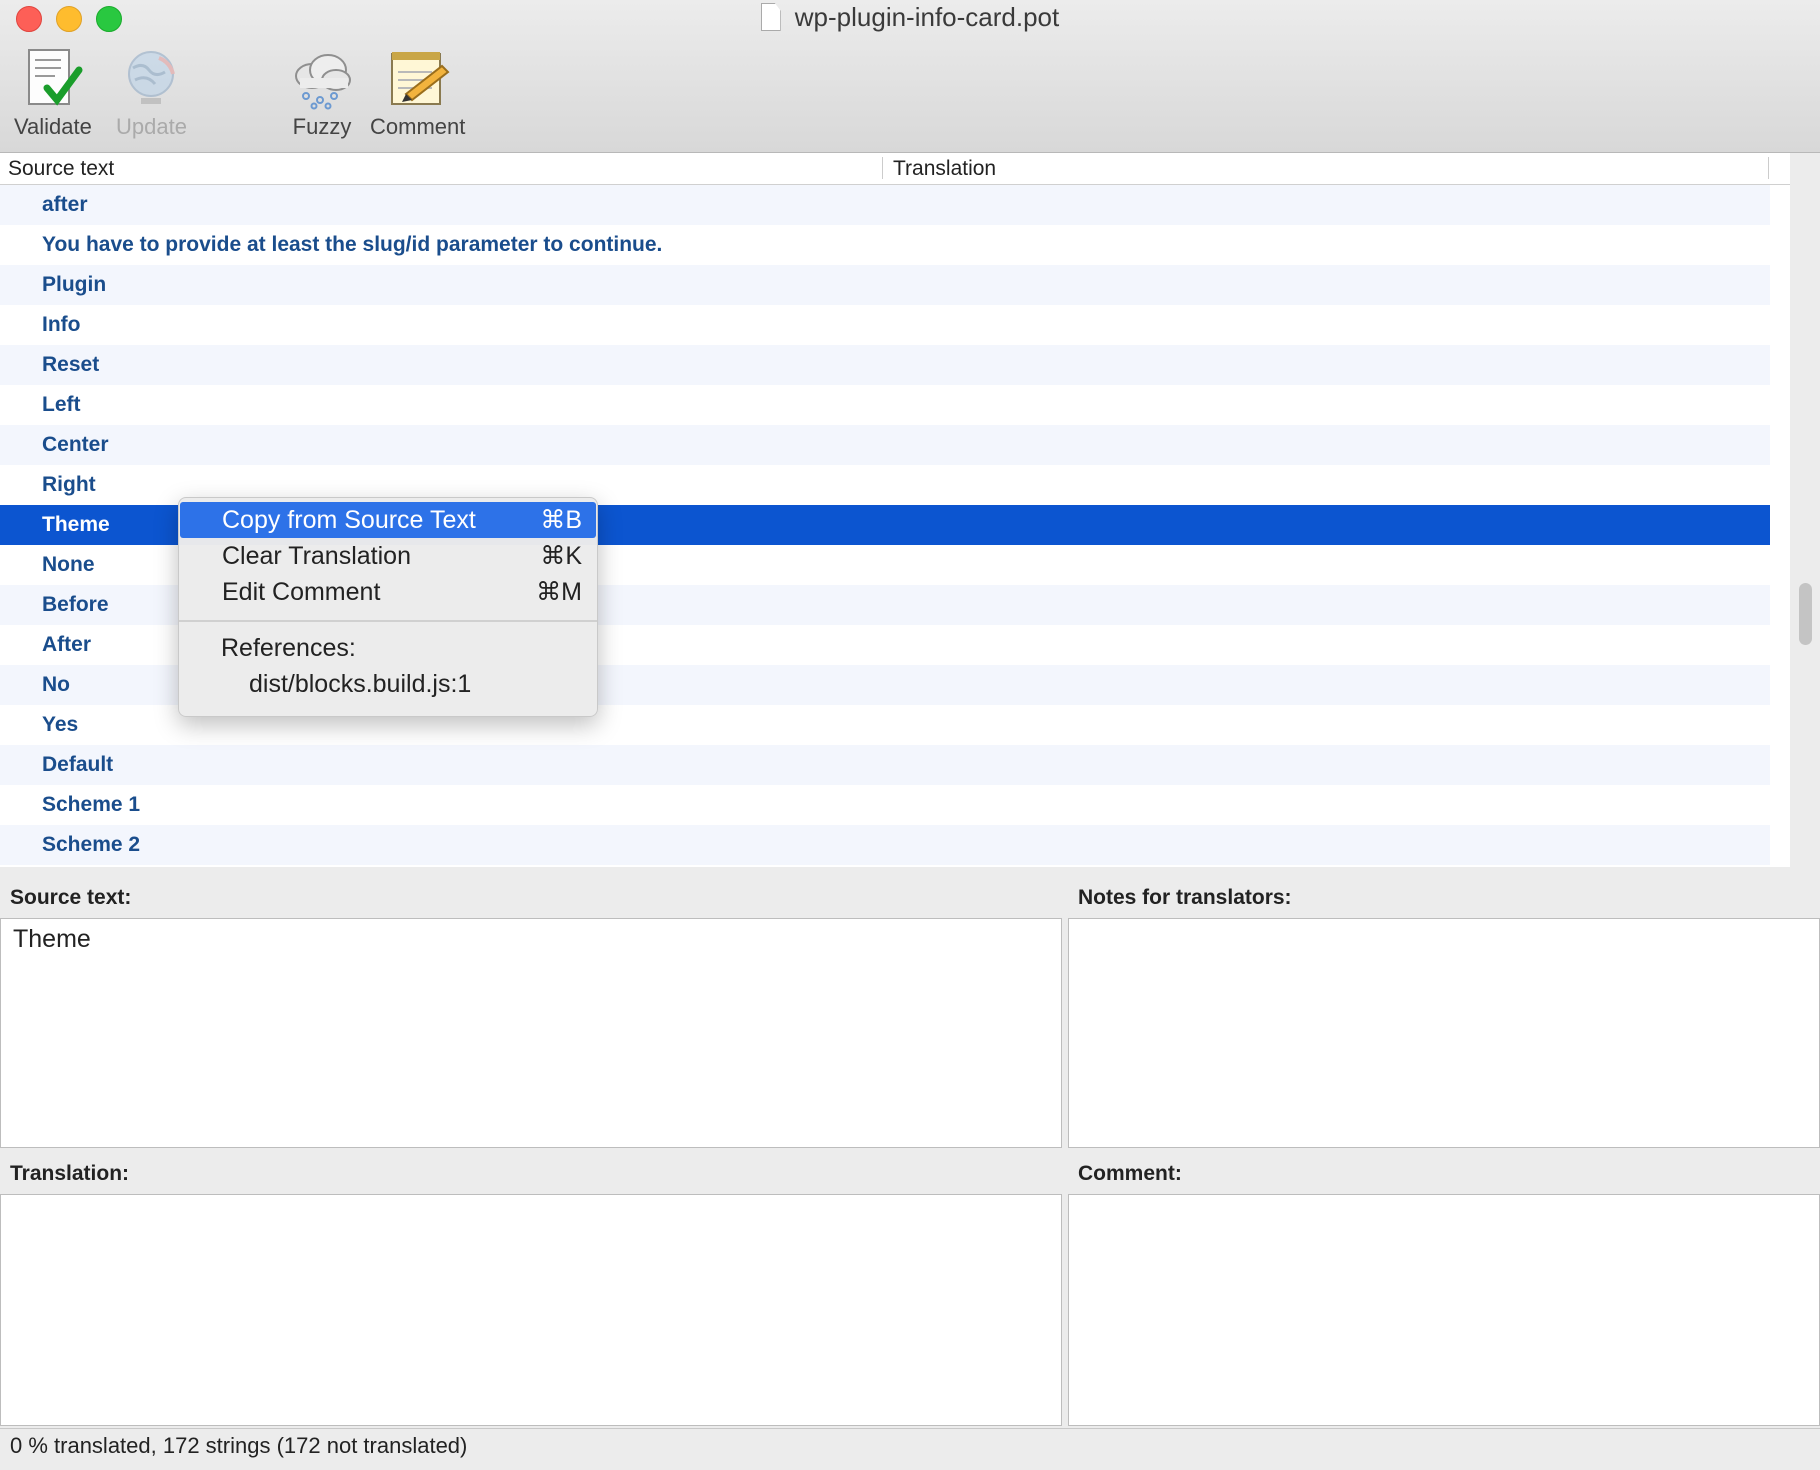 This screenshot has width=1820, height=1470. What do you see at coordinates (151, 126) in the screenshot?
I see `update-label: Update` at bounding box center [151, 126].